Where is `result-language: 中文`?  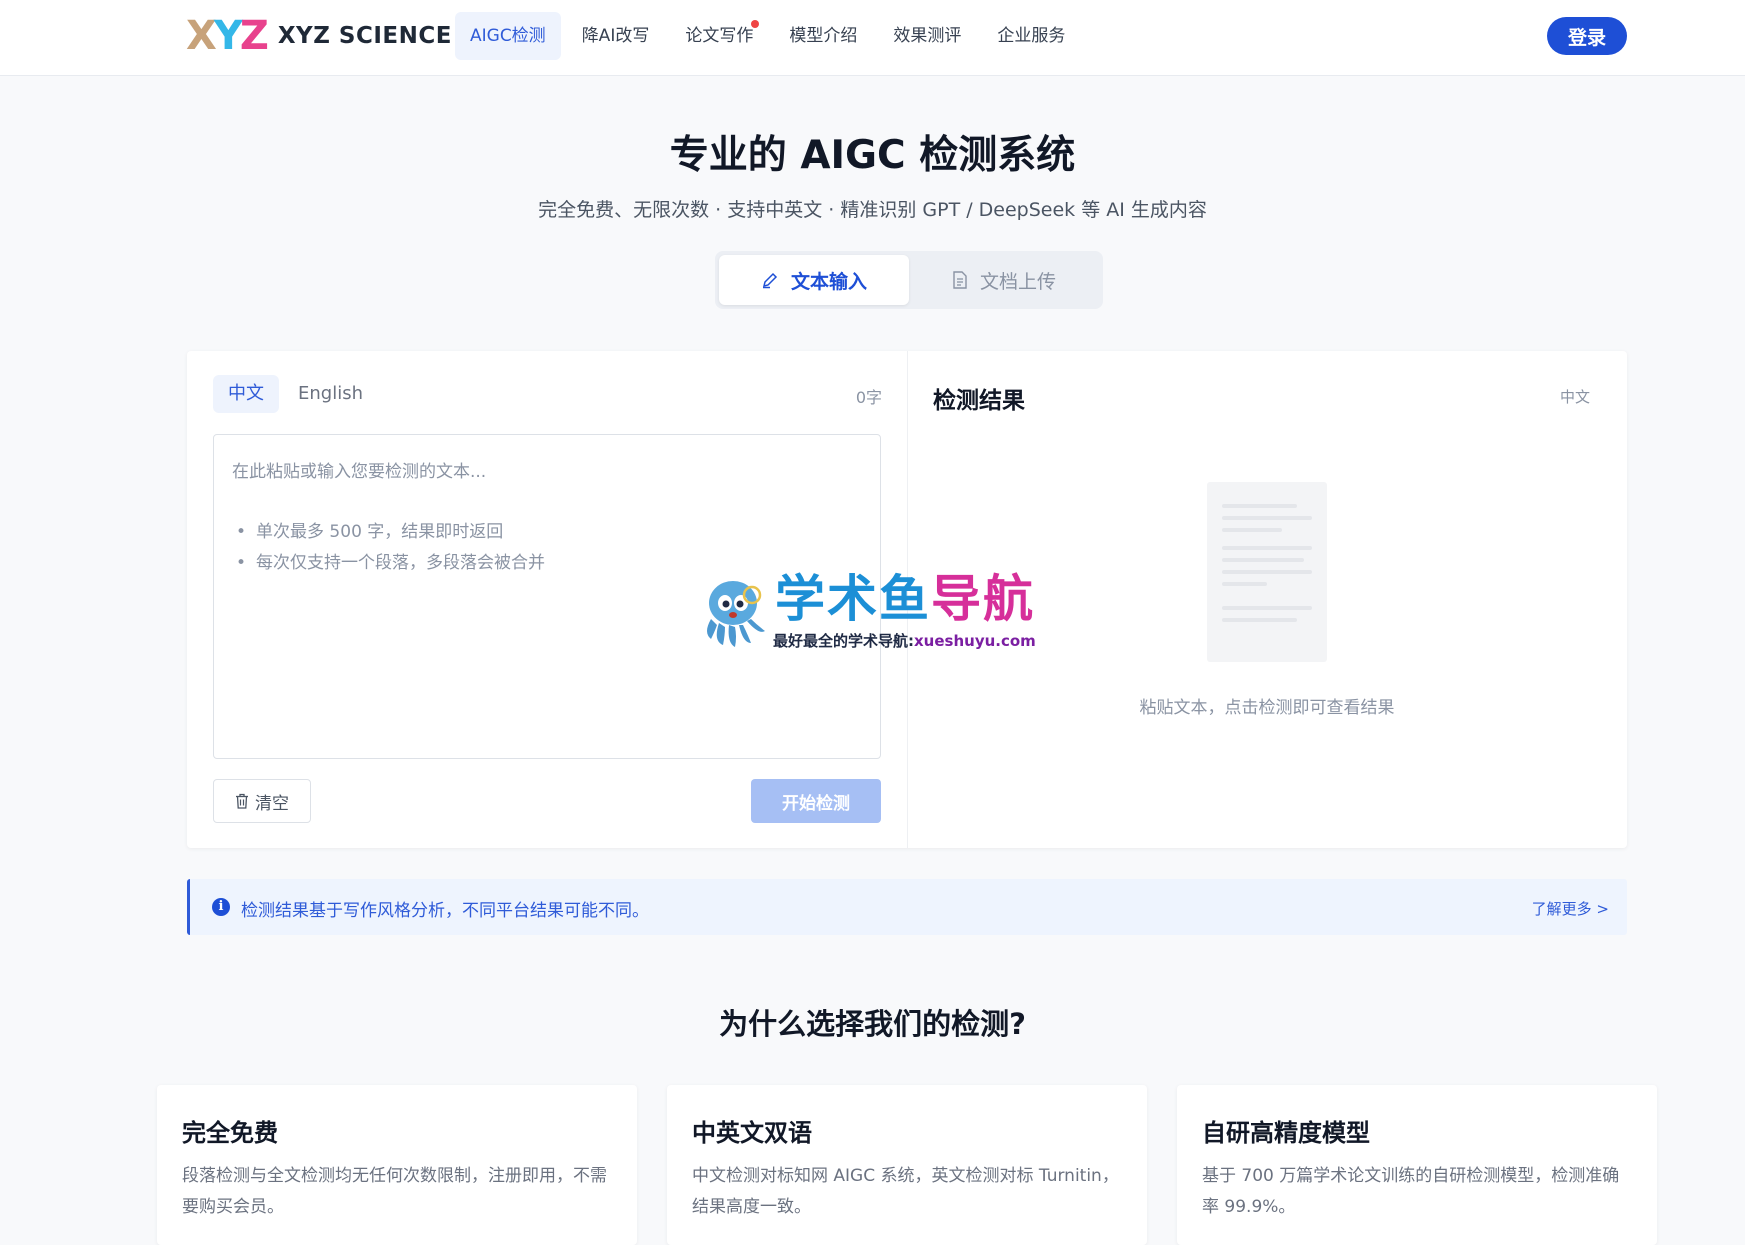 result-language: 中文 is located at coordinates (1575, 397).